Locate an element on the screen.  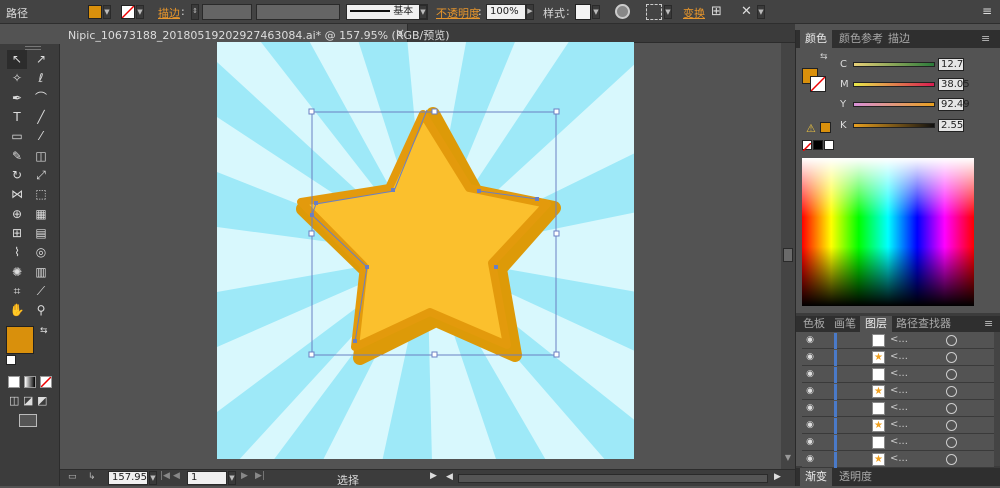
previous-artboard-icon: ◀ is located at coordinates (176, 476).